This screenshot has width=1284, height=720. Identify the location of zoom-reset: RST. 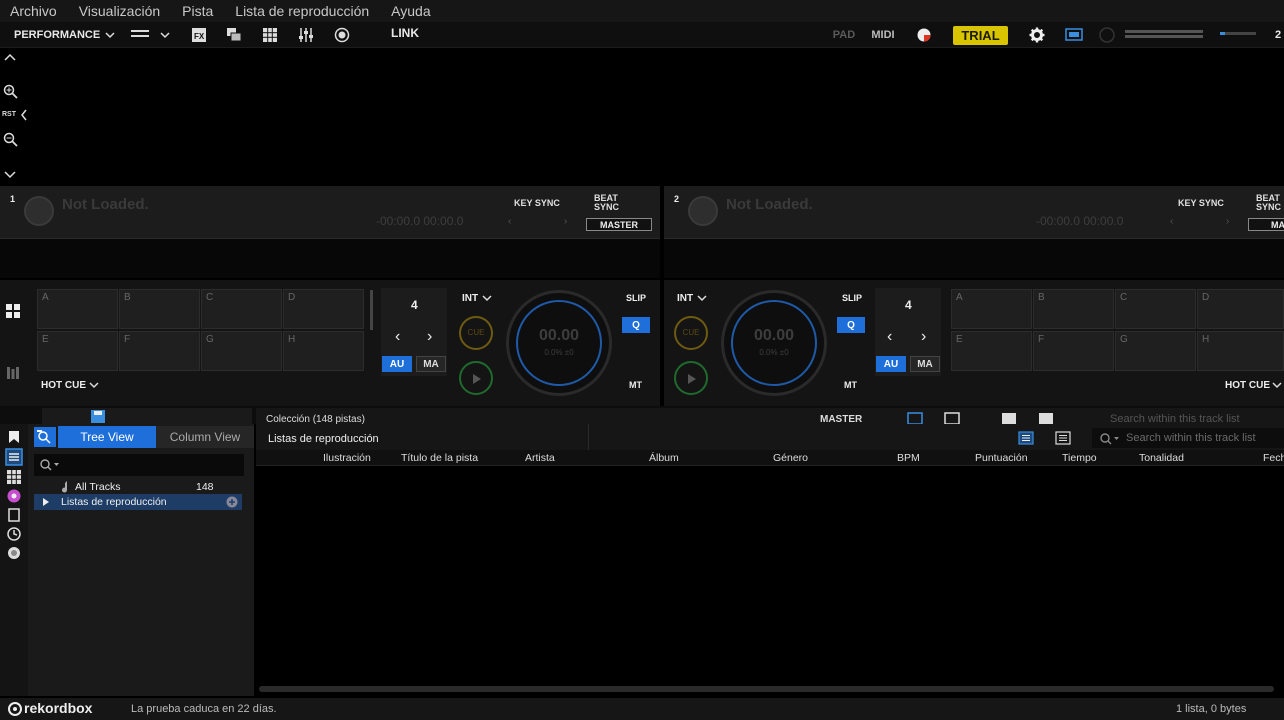
(9, 114).